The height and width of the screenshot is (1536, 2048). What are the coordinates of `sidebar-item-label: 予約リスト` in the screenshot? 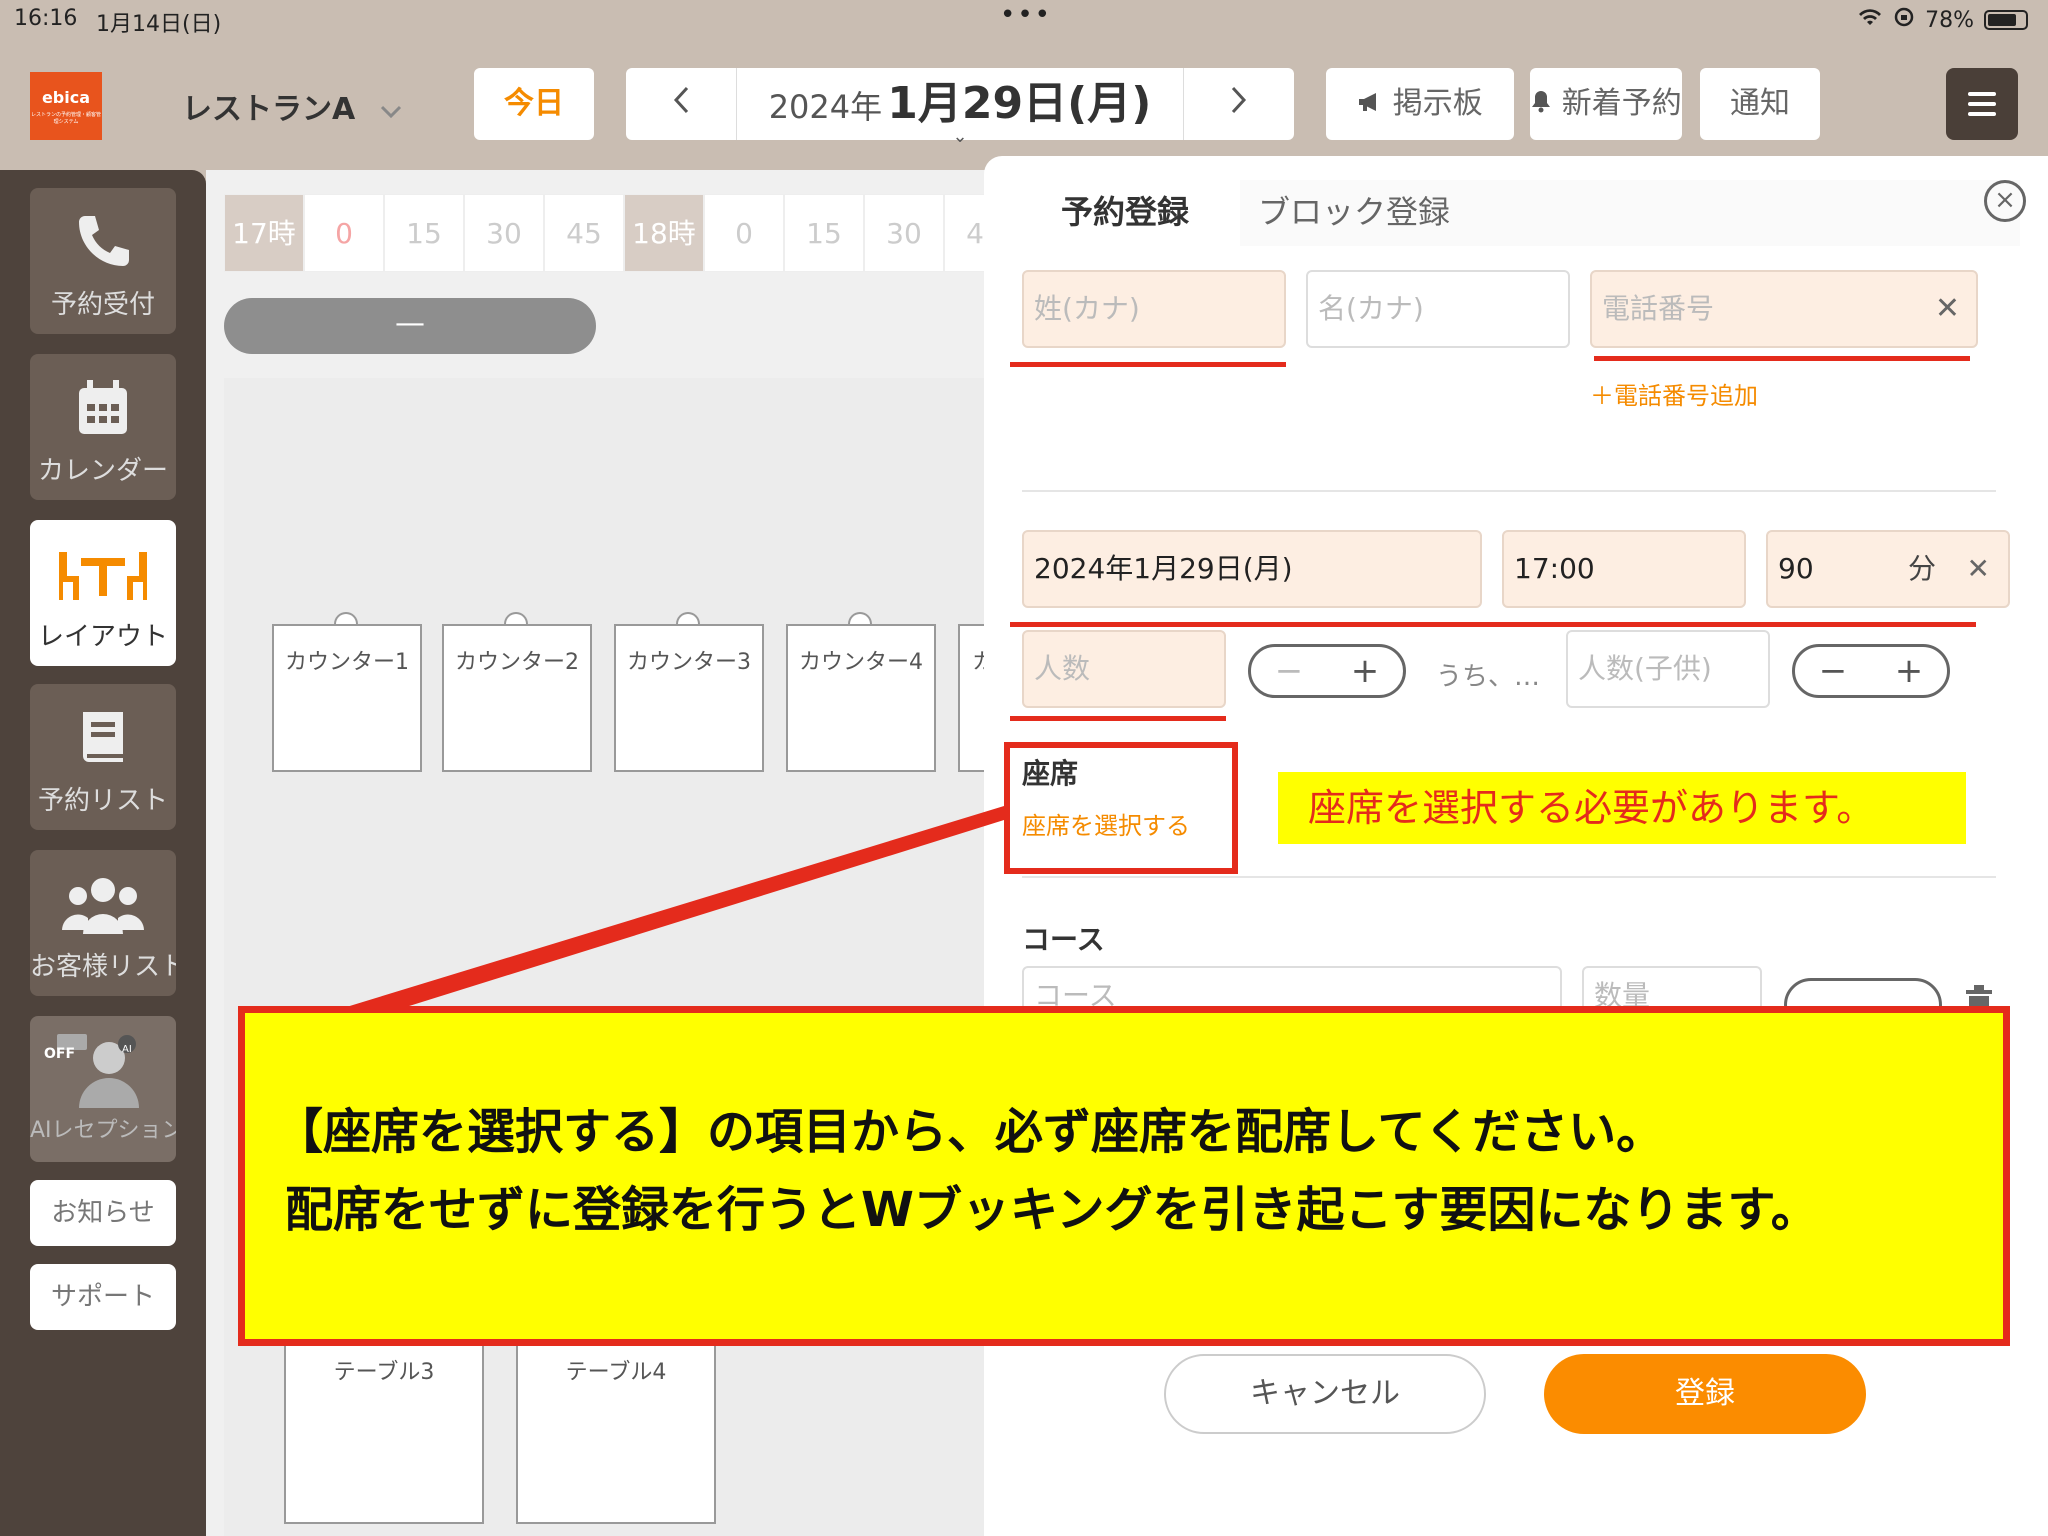 It's located at (102, 801).